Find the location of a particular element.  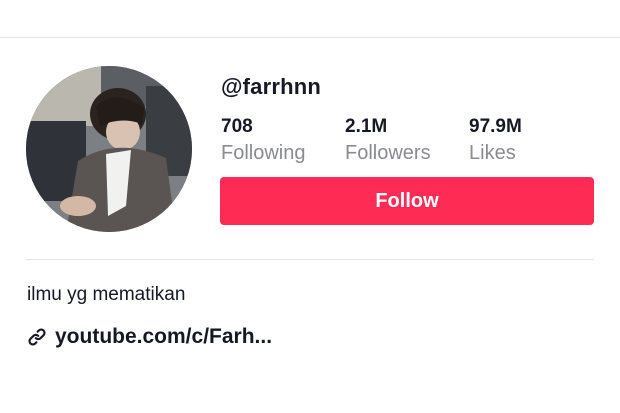

stat-following: 708 Following is located at coordinates (263, 141).